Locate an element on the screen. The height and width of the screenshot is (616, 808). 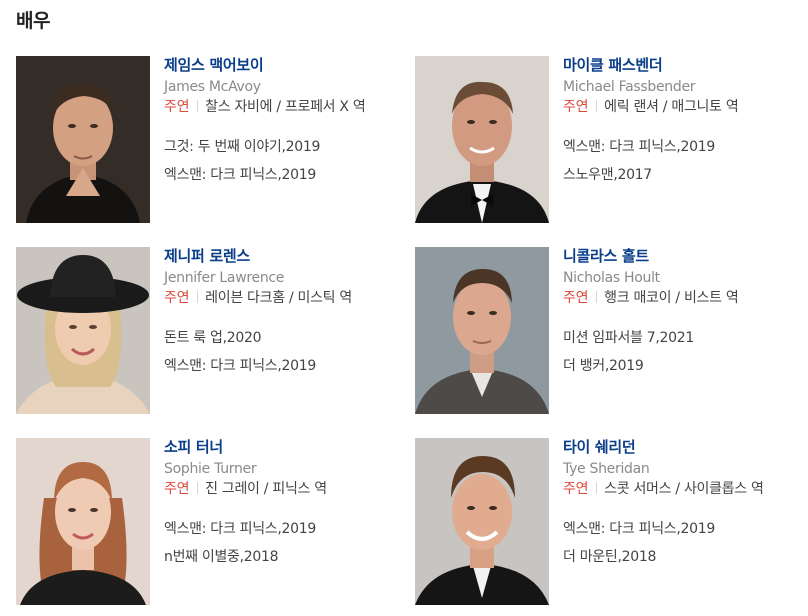
actor-english-name: Sophie Turner is located at coordinates (210, 469).